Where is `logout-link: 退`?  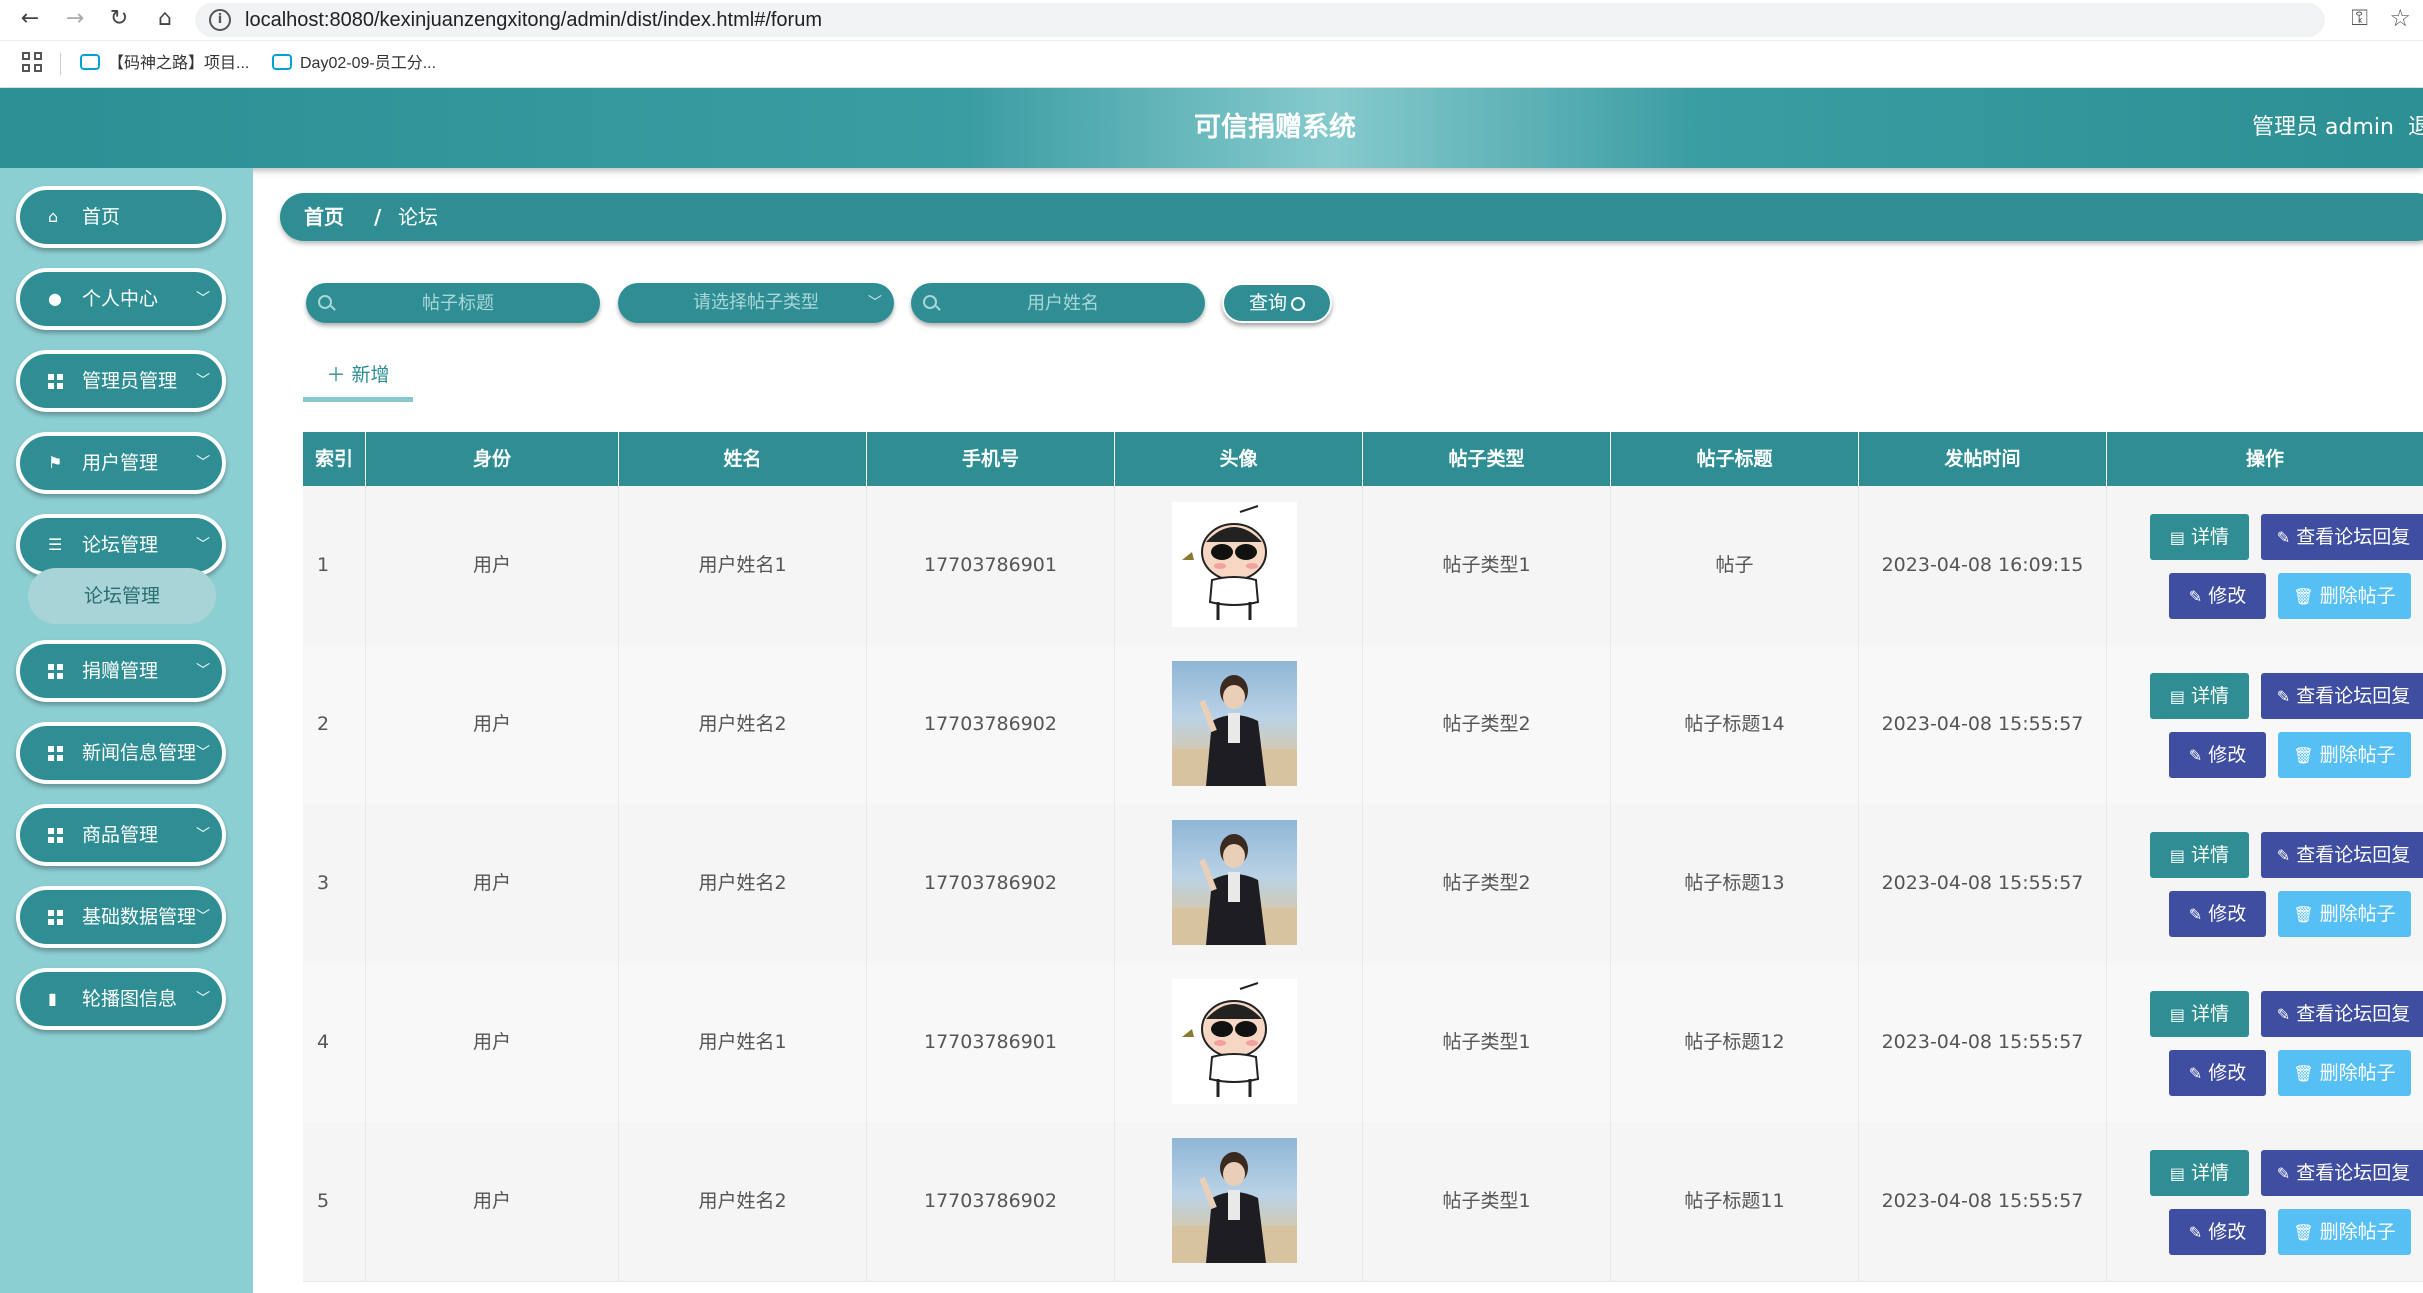
logout-link: 退 is located at coordinates (2415, 128).